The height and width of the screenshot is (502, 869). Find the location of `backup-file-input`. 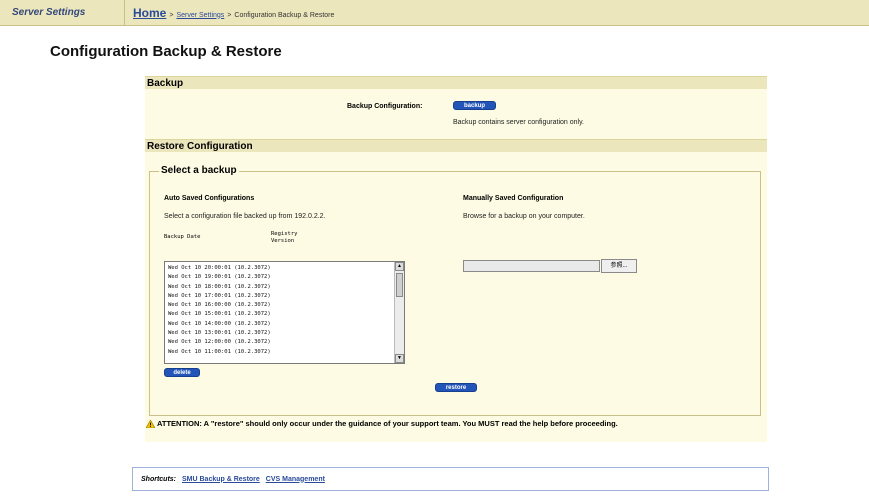

backup-file-input is located at coordinates (531, 266).